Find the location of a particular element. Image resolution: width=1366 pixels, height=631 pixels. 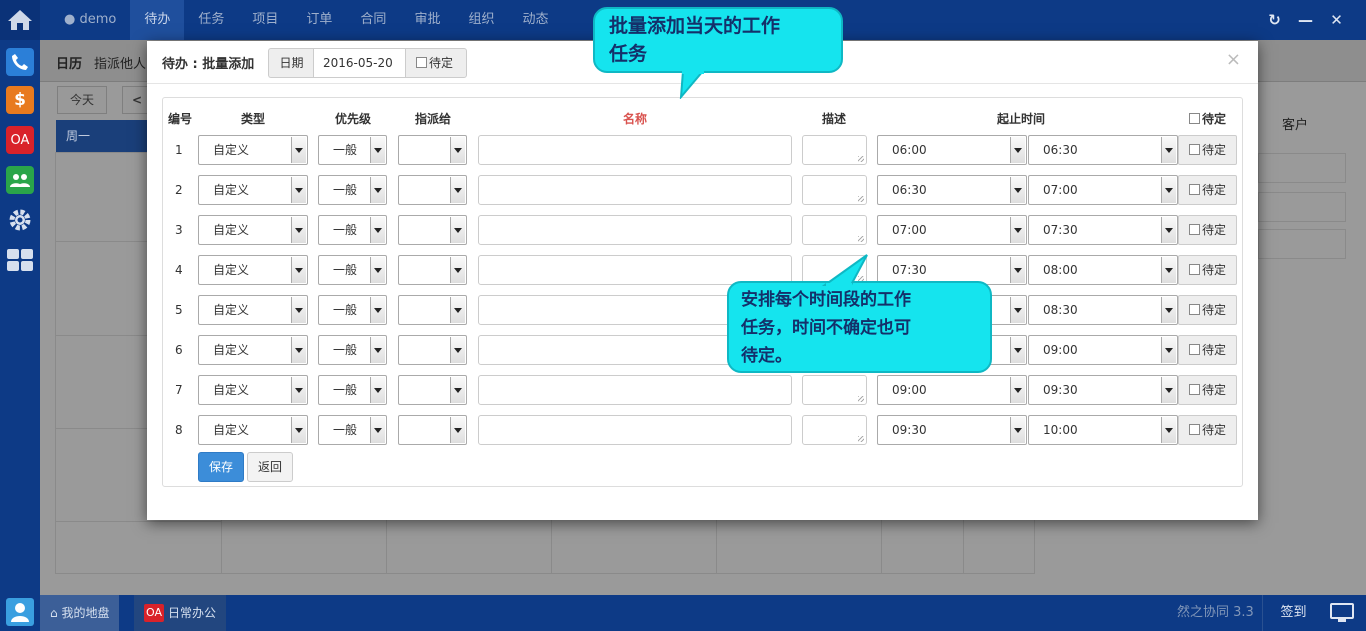

end-time-select: 08:00 is located at coordinates (1103, 270).